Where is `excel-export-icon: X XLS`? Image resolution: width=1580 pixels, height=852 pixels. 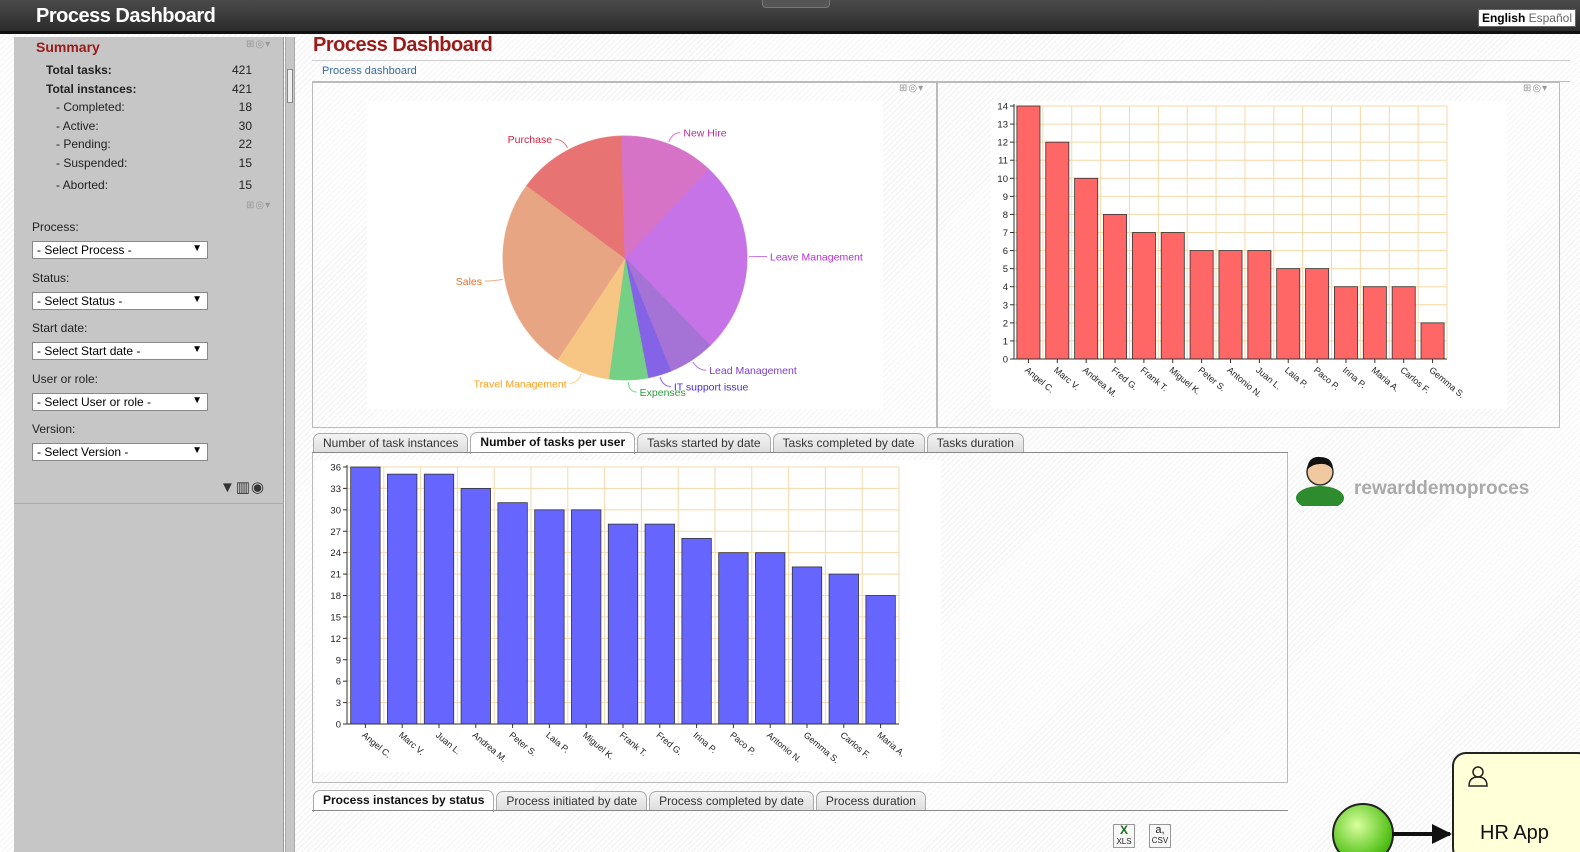
excel-export-icon: X XLS is located at coordinates (1124, 836).